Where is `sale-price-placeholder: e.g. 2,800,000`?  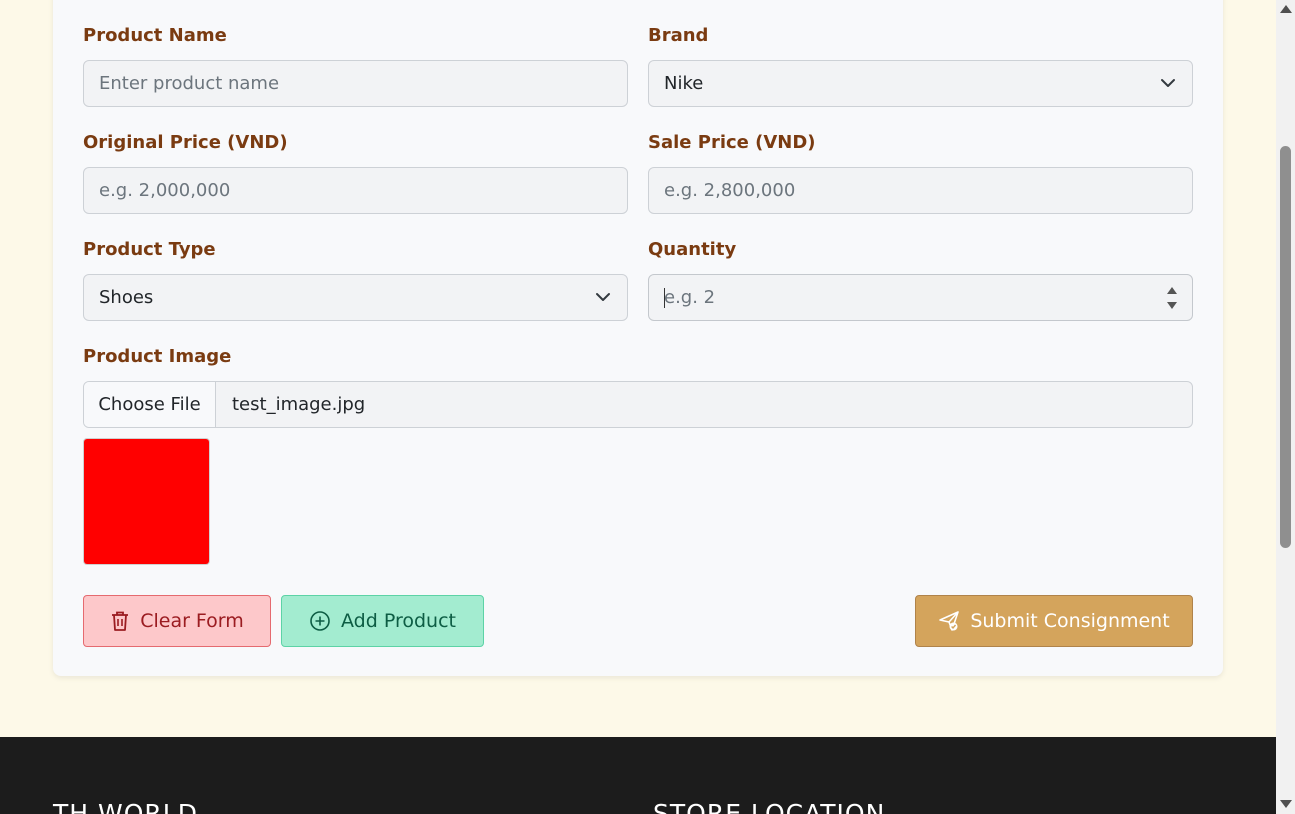 sale-price-placeholder: e.g. 2,800,000 is located at coordinates (730, 190).